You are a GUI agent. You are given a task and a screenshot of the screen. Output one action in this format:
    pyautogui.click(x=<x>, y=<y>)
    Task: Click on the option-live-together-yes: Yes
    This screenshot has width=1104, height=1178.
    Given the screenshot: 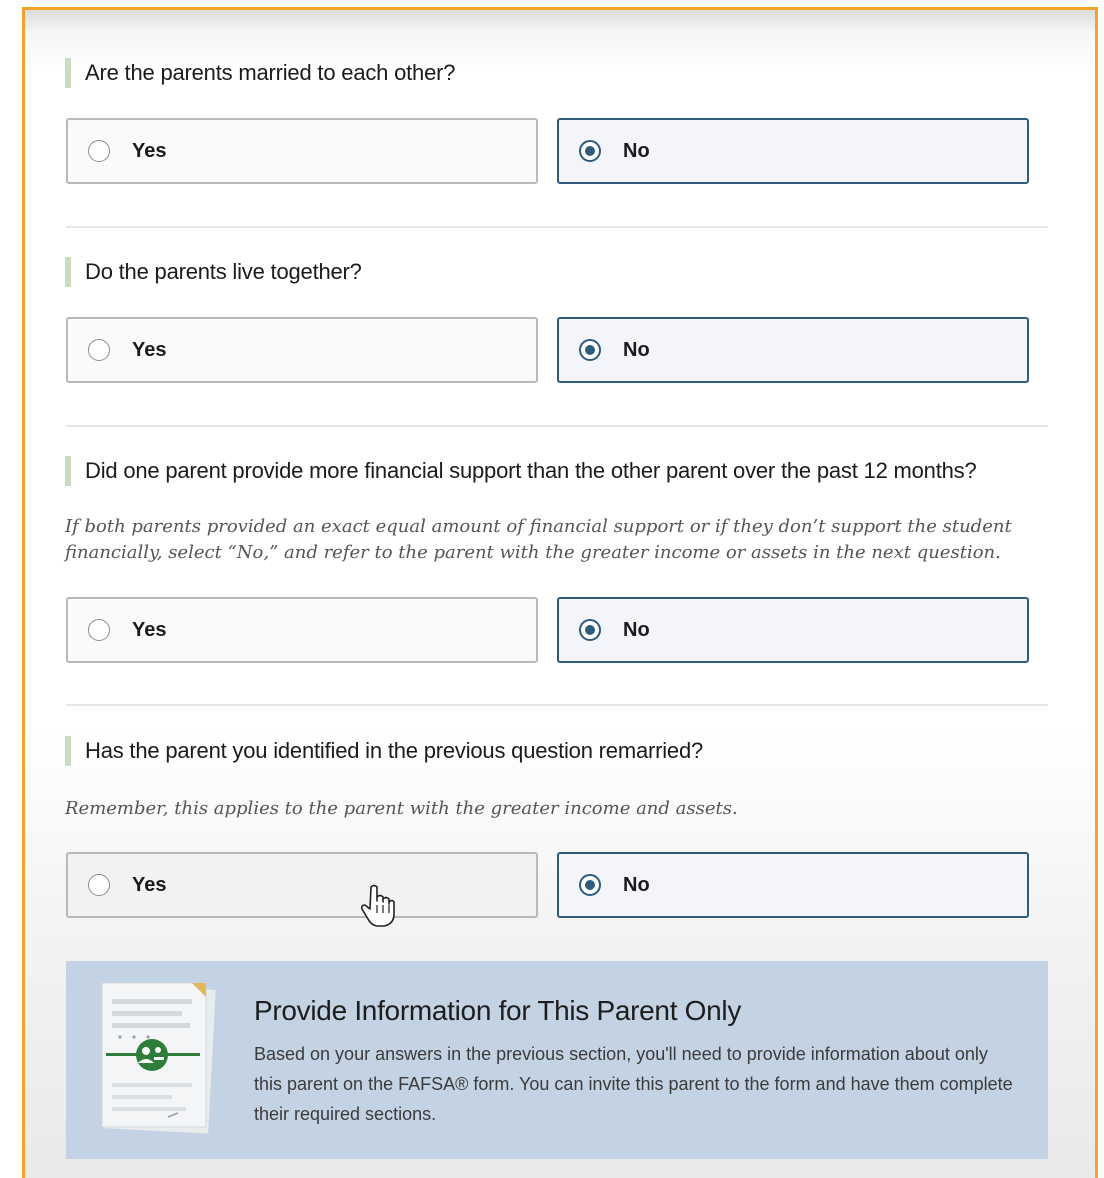 What is the action you would take?
    pyautogui.click(x=302, y=350)
    